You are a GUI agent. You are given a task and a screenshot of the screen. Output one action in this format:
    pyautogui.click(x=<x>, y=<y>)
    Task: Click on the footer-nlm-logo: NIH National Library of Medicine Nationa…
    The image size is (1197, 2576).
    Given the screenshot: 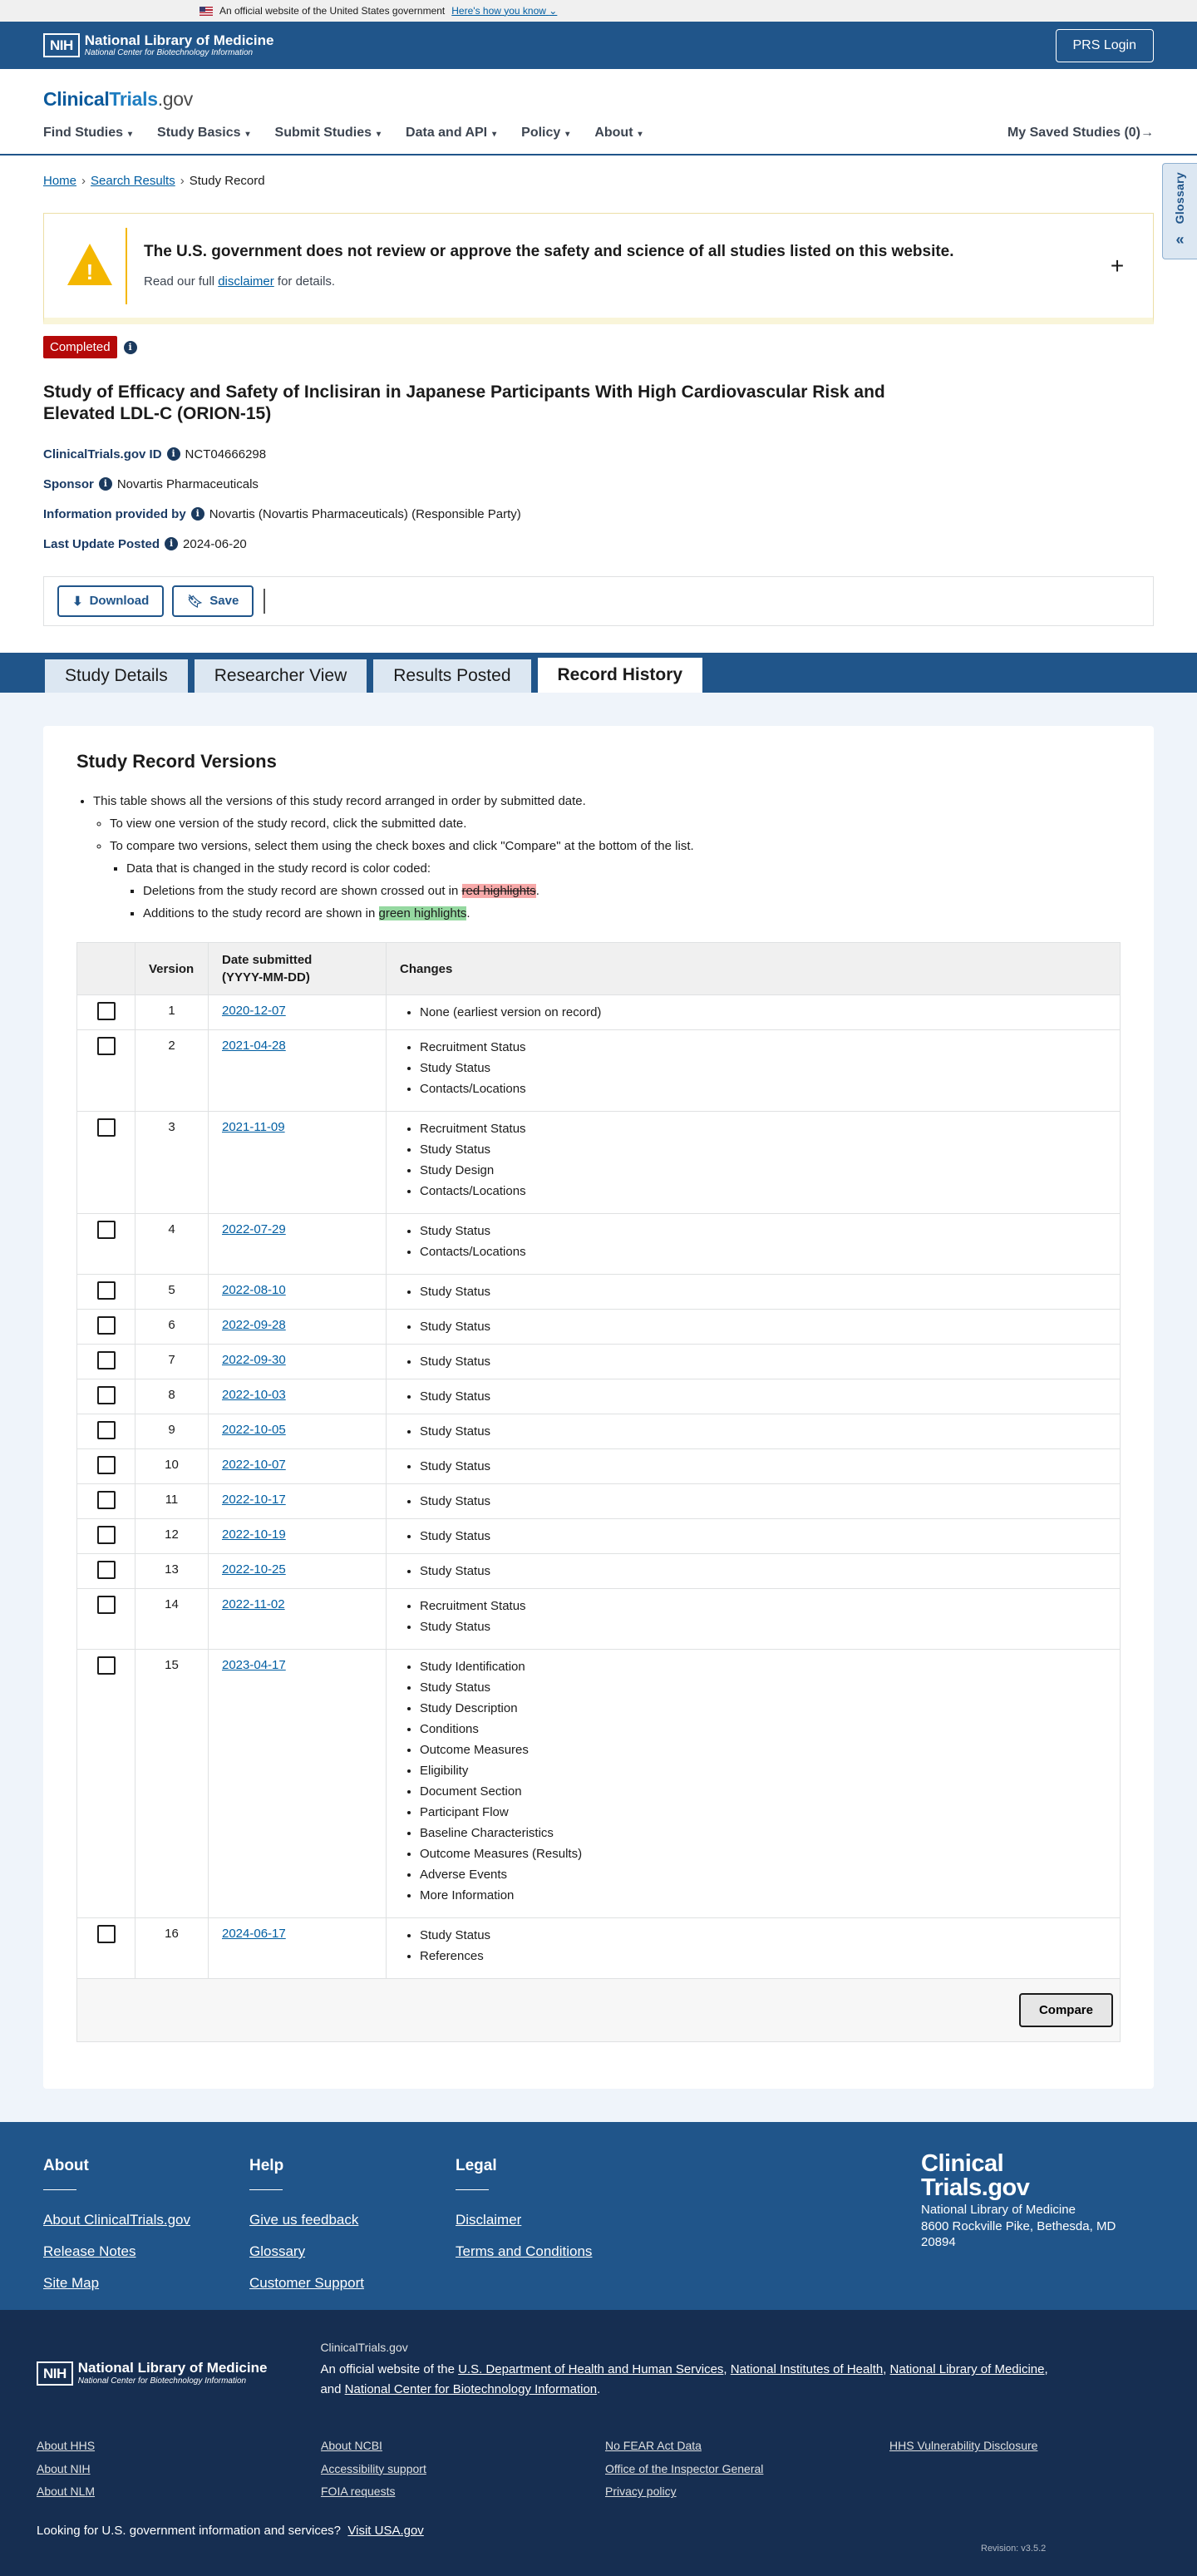 What is the action you would take?
    pyautogui.click(x=152, y=2373)
    